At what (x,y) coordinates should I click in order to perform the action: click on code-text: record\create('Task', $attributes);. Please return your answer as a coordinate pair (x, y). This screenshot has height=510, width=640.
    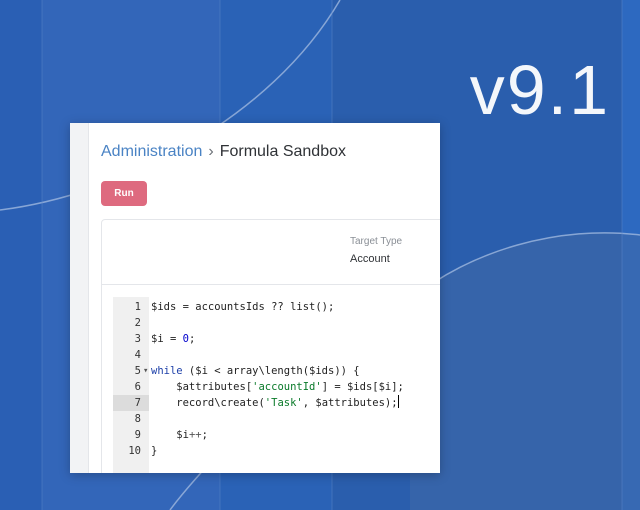
    Looking at the image, I should click on (275, 402).